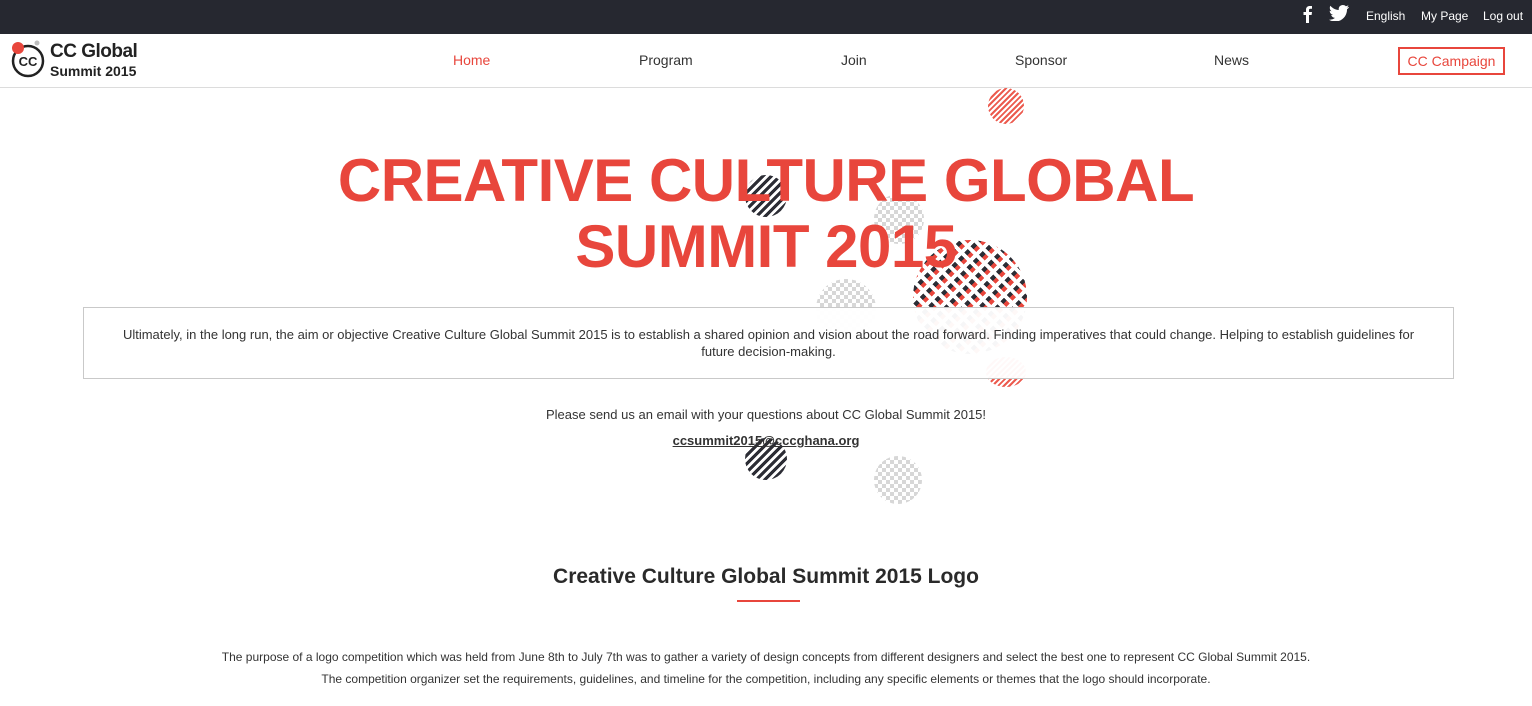 This screenshot has width=1532, height=706. What do you see at coordinates (854, 60) in the screenshot?
I see `nav-join: Join` at bounding box center [854, 60].